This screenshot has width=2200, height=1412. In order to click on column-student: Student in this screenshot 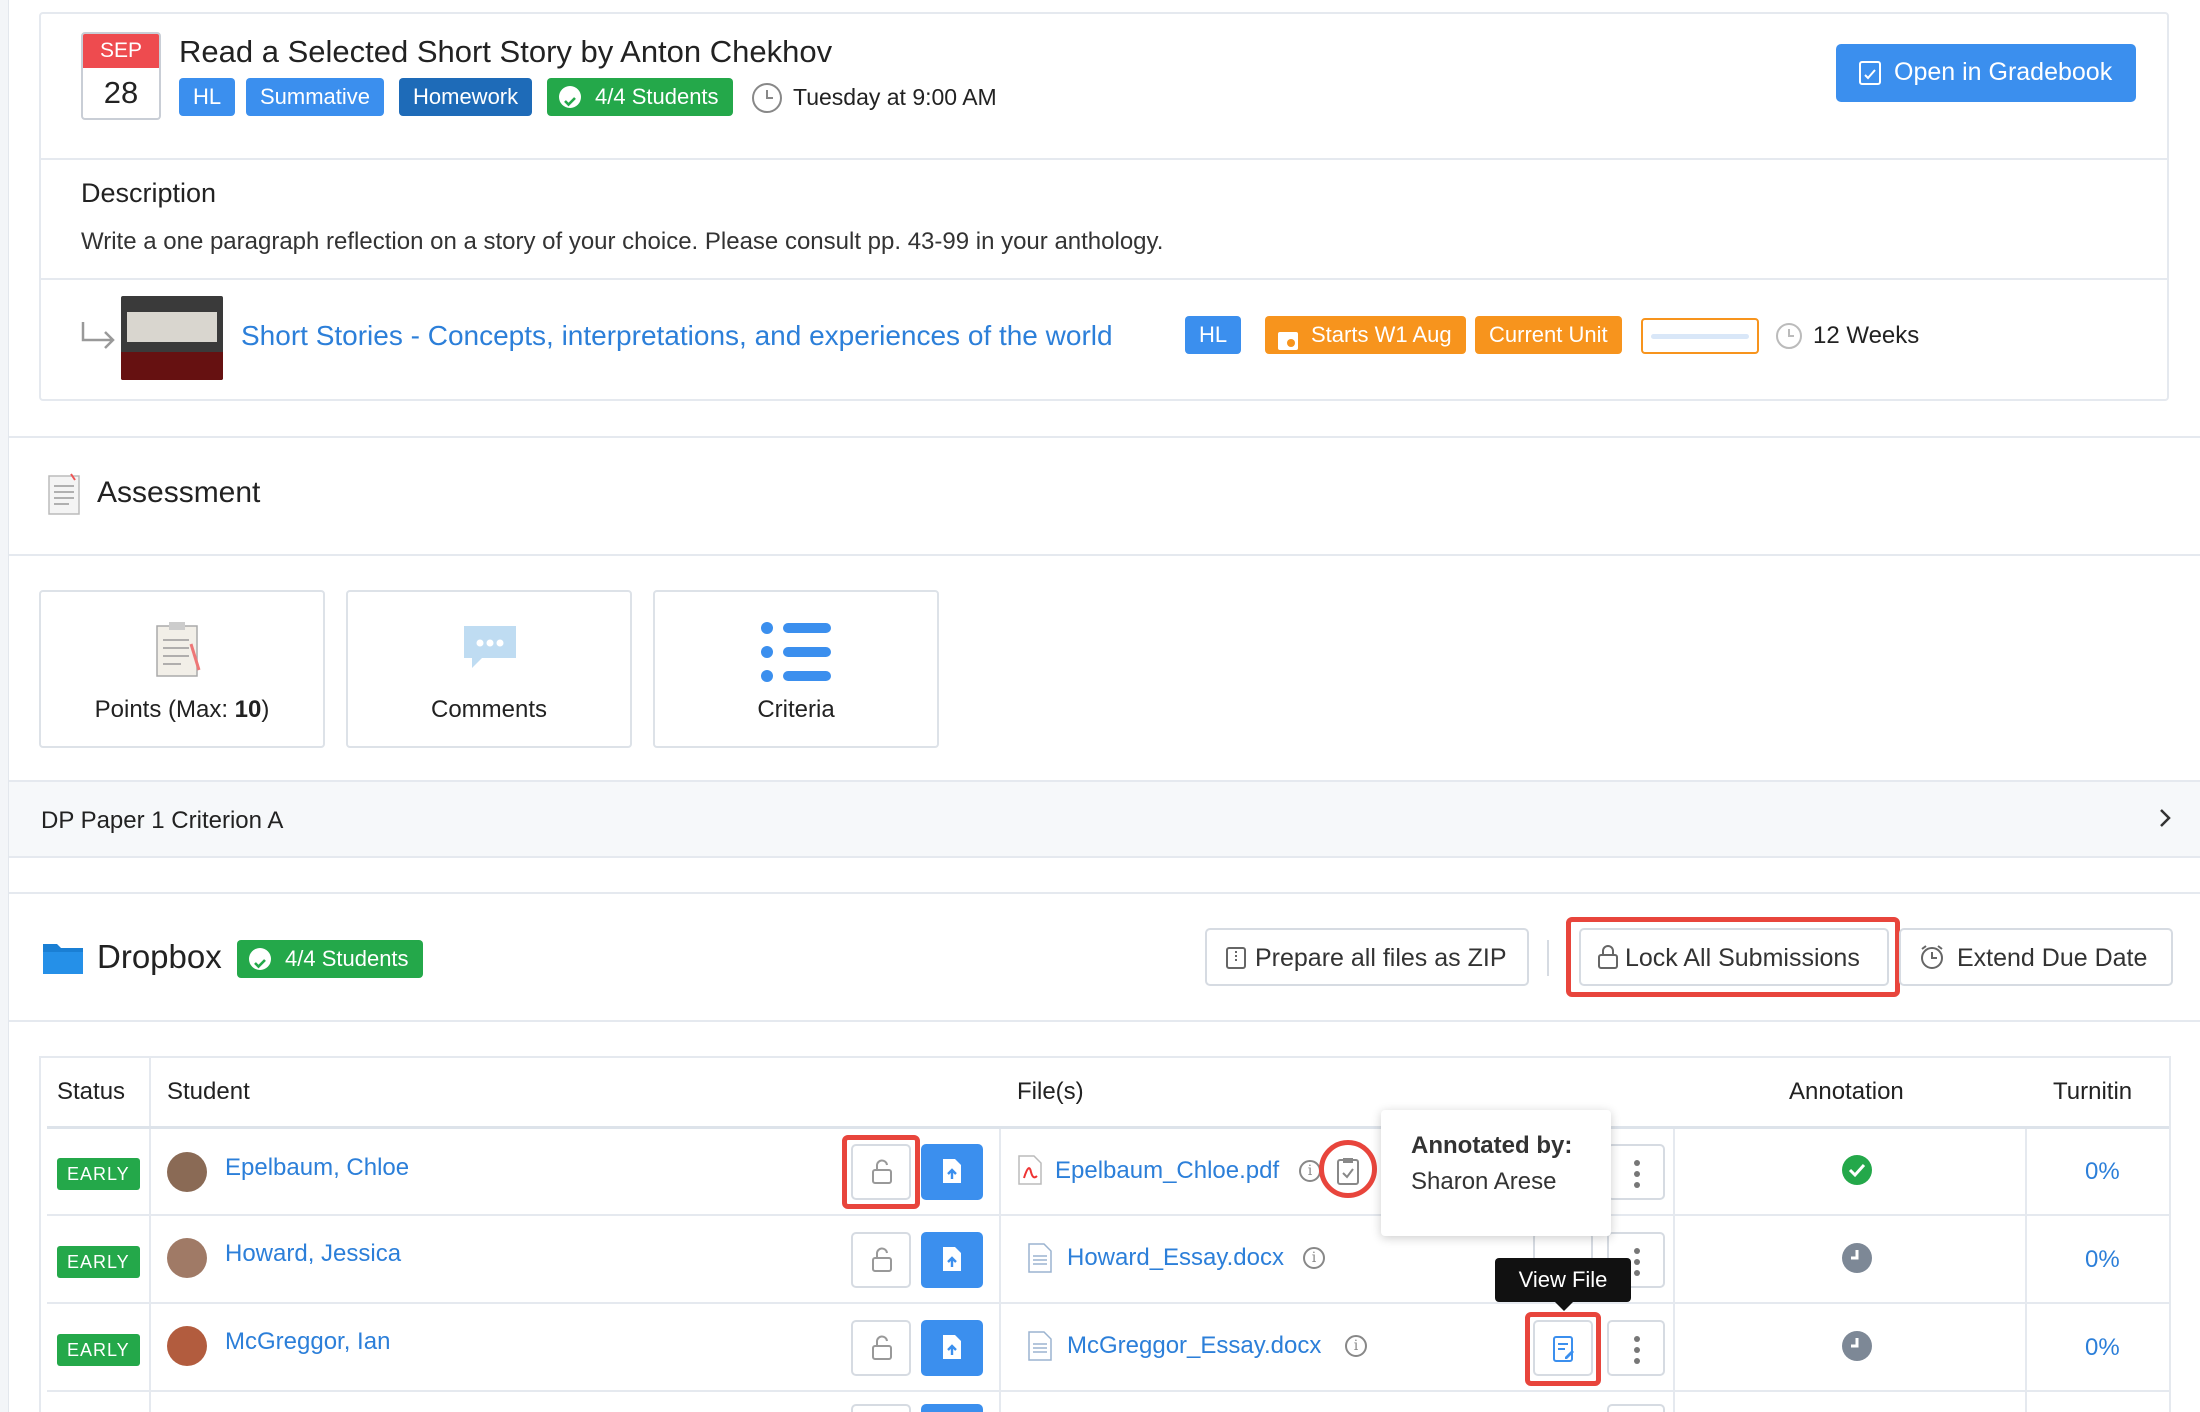, I will do `click(208, 1092)`.